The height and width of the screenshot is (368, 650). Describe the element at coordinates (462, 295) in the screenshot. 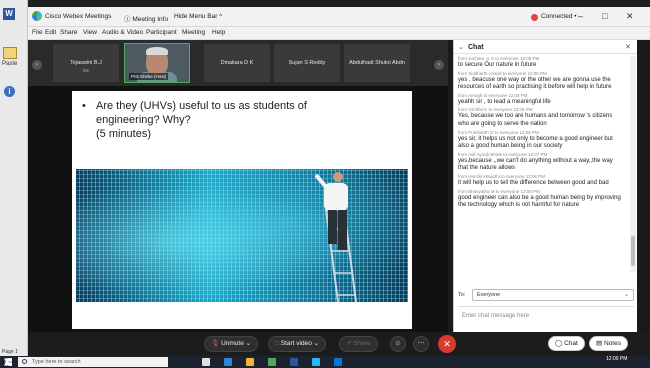

I see `to-label: To:` at that location.